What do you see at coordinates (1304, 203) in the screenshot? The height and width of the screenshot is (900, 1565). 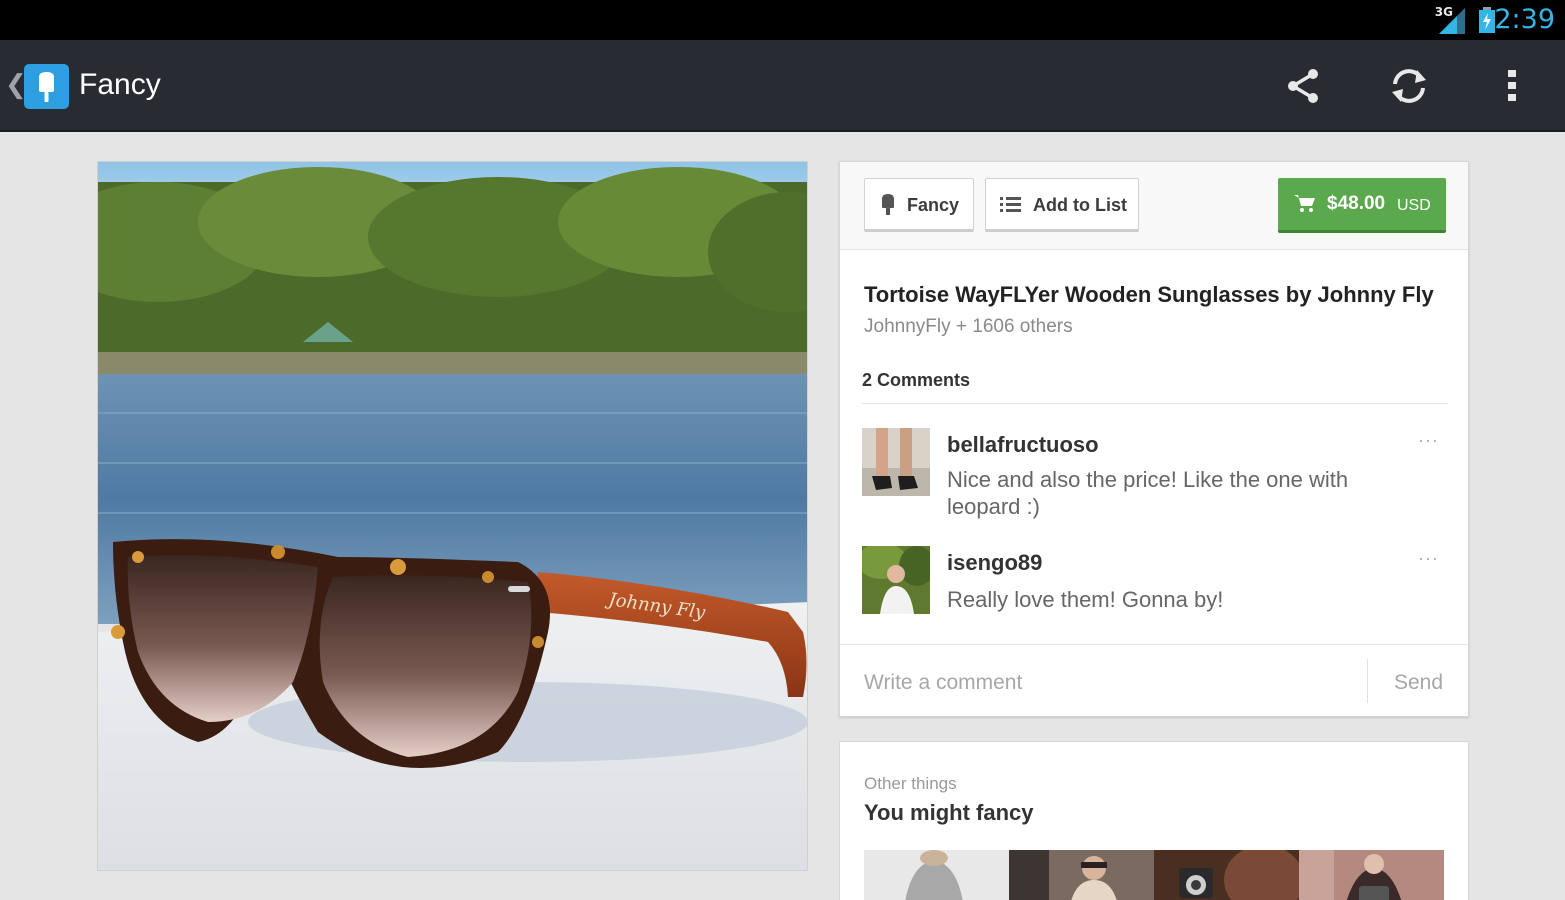 I see `cart-icon` at bounding box center [1304, 203].